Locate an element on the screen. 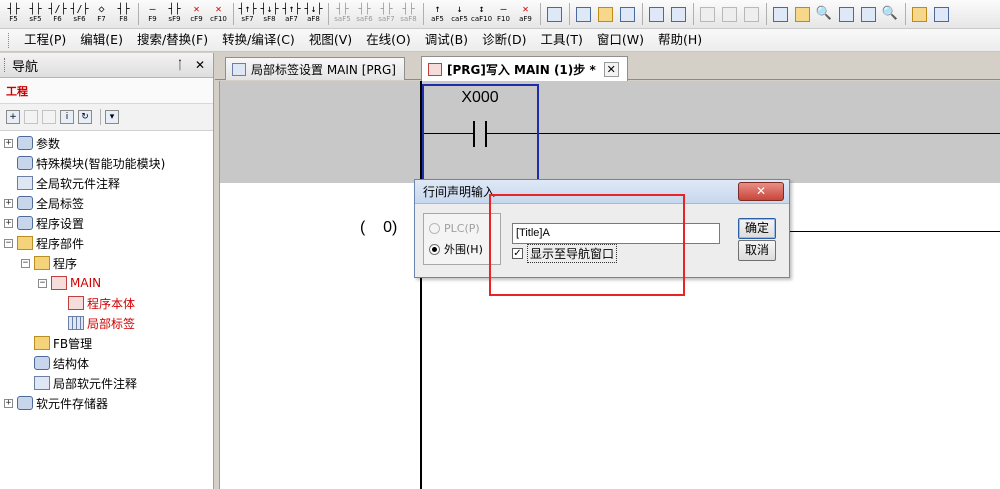  device-search-icon is located at coordinates (846, 14).